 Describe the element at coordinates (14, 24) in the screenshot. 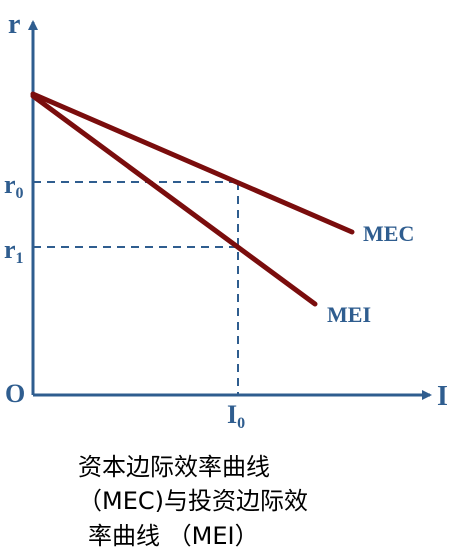

I see `y-axis-label: r` at that location.